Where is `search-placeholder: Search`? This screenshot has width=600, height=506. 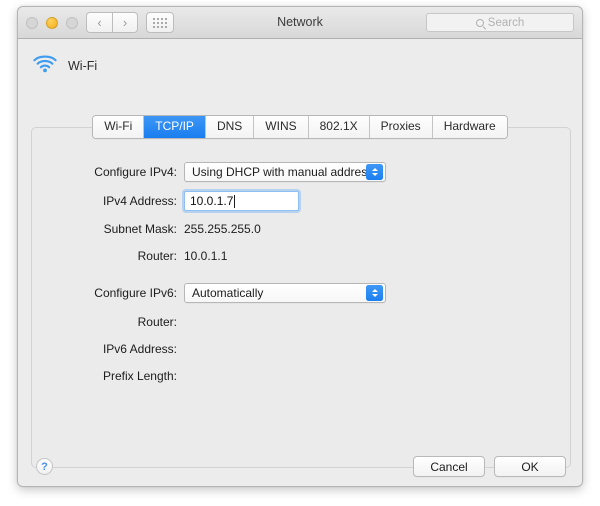
search-placeholder: Search is located at coordinates (506, 22).